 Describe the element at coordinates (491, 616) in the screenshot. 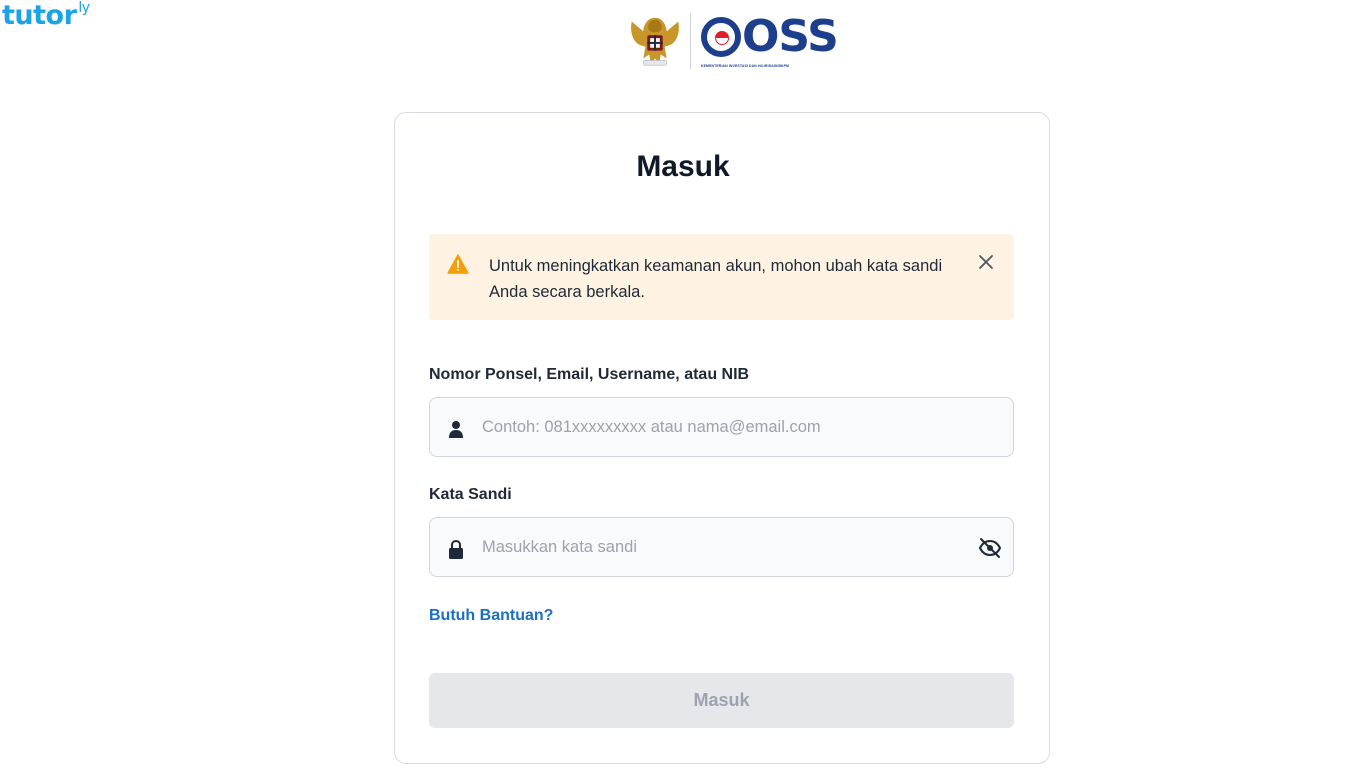

I see `help-link: Butuh Bantuan?` at that location.